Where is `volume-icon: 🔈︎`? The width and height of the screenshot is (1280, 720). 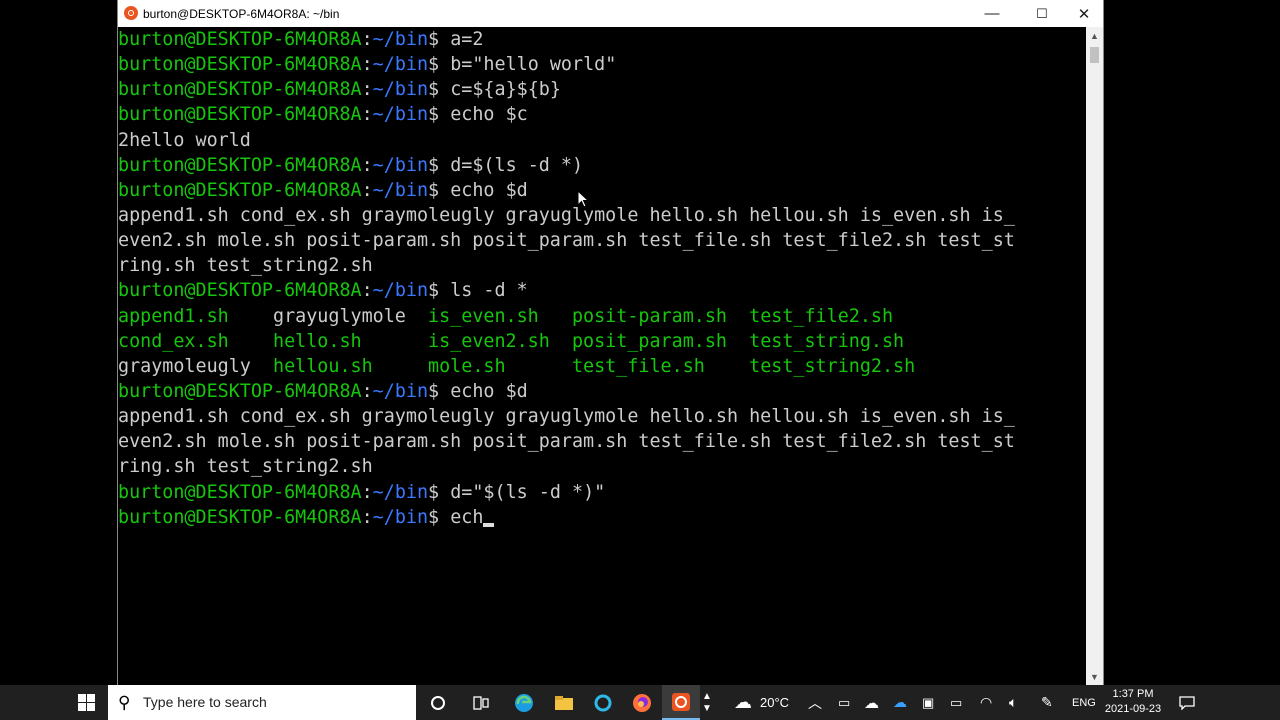
volume-icon: 🔈︎ is located at coordinates (1013, 702).